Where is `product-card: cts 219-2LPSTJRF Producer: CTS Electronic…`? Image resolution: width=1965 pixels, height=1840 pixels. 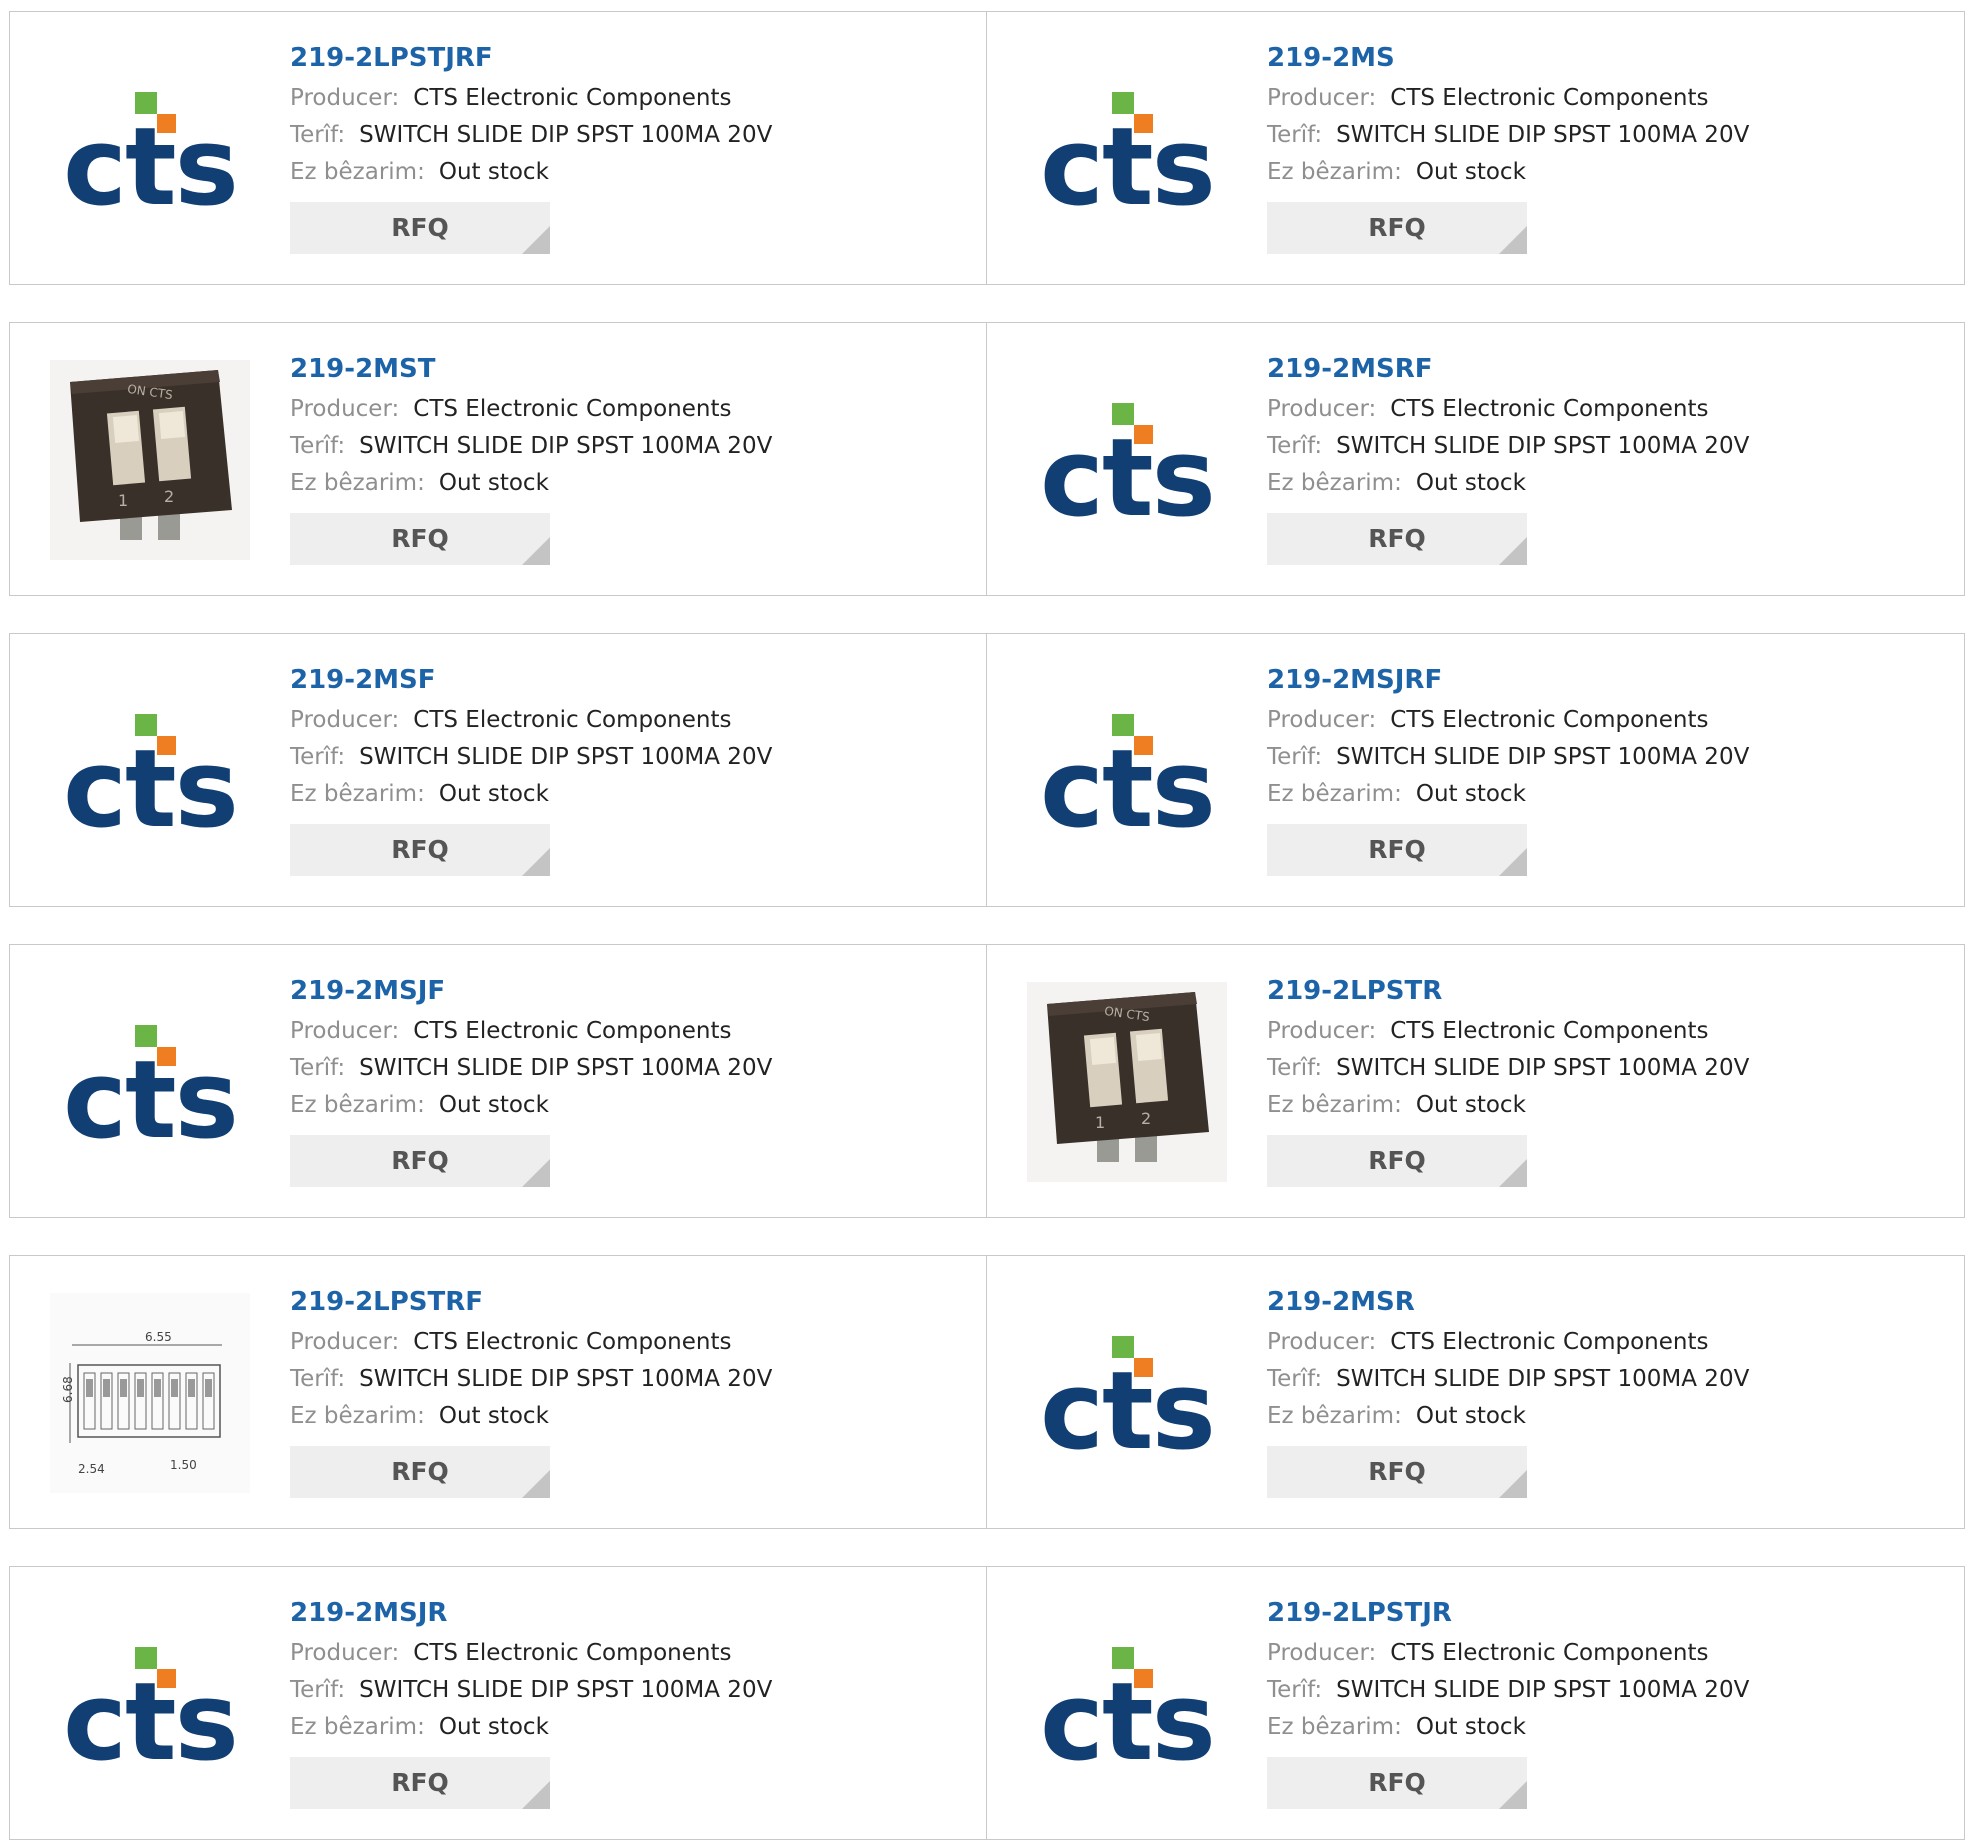 product-card: cts 219-2LPSTJRF Producer: CTS Electronic… is located at coordinates (498, 148).